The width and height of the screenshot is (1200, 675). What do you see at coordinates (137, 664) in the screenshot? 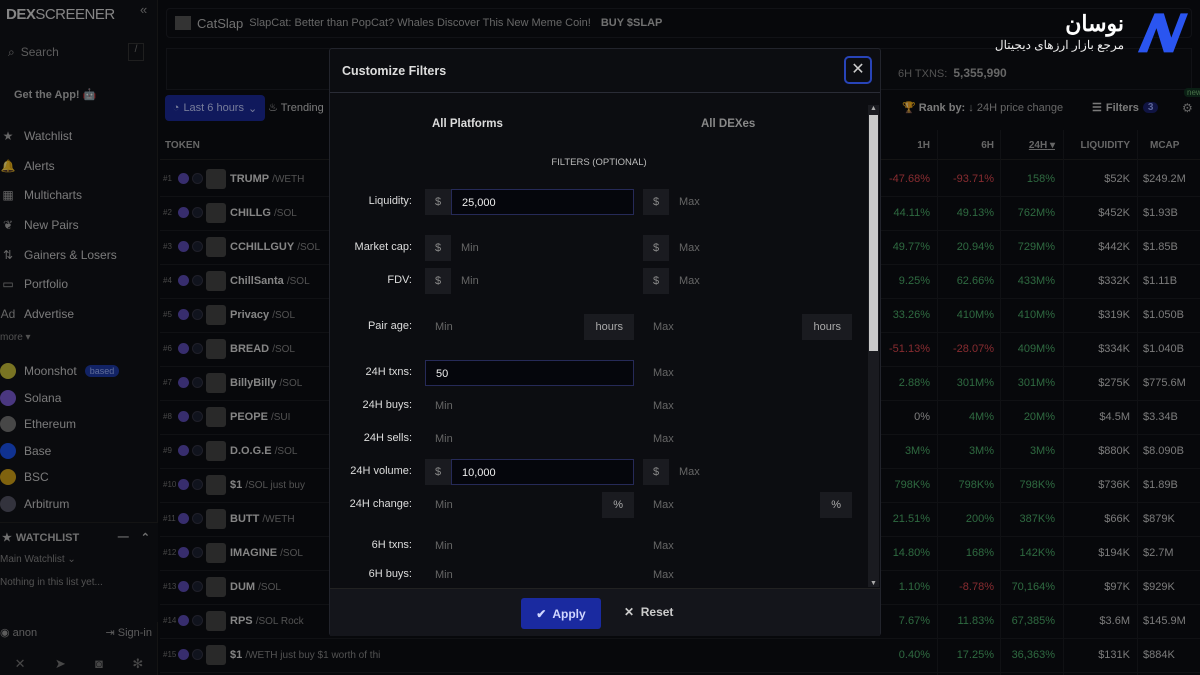
I see `settings-icon: ✻` at bounding box center [137, 664].